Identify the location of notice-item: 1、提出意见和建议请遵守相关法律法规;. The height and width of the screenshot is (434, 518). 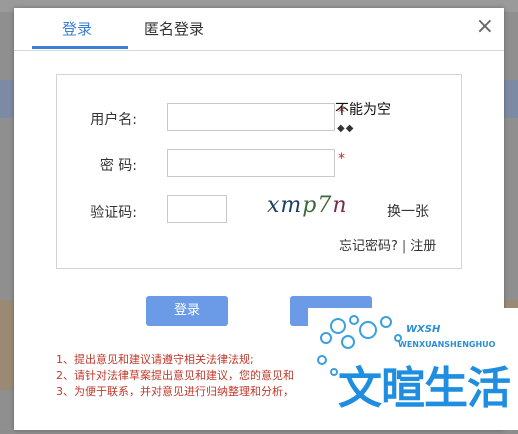
(155, 359).